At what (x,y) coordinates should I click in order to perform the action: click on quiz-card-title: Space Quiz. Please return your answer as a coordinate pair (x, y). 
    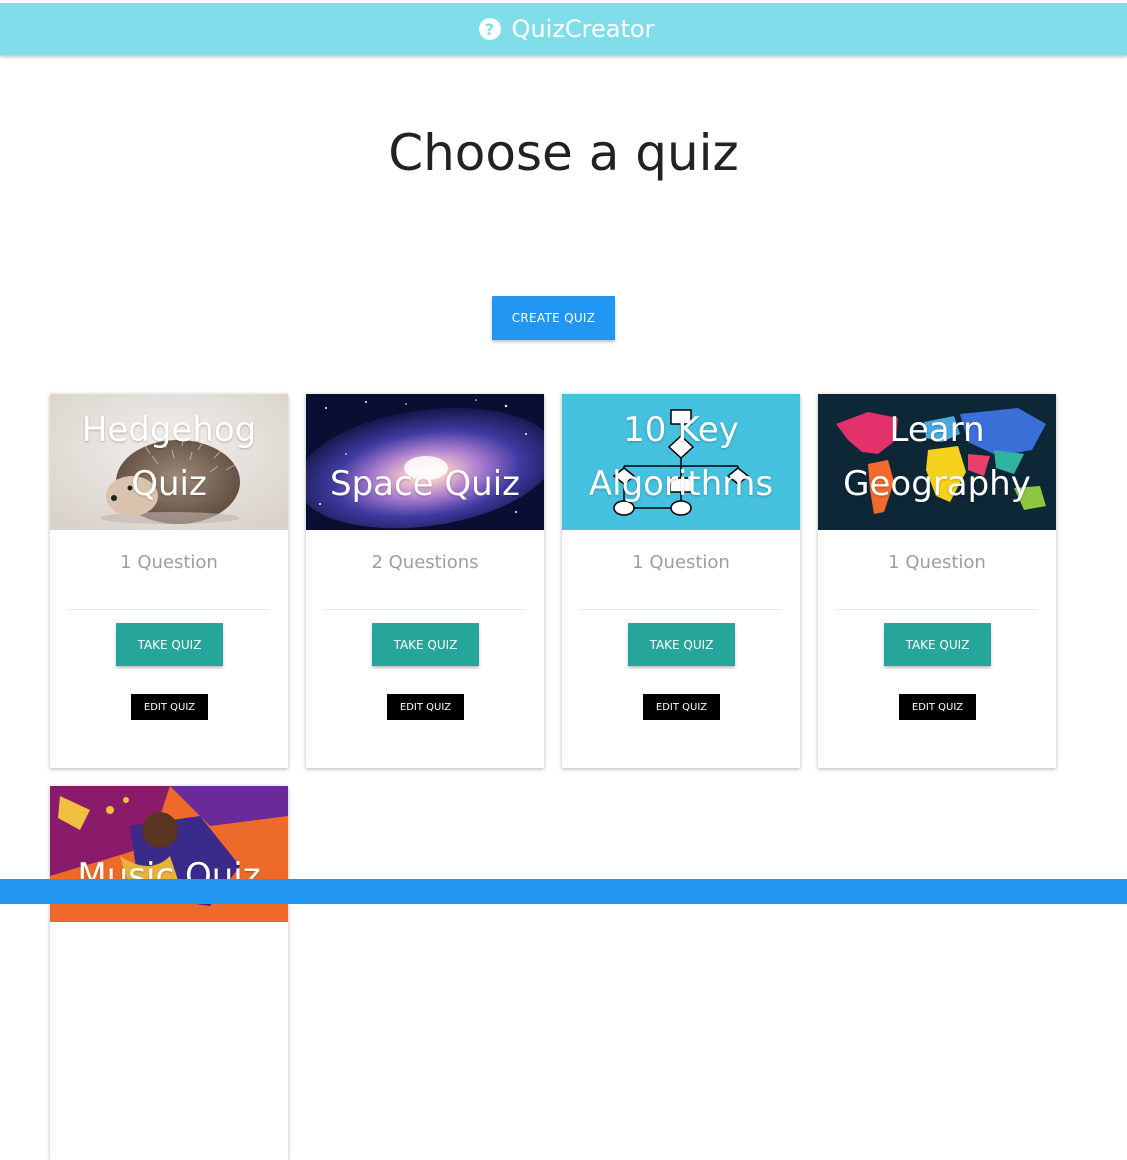
    Looking at the image, I should click on (425, 484).